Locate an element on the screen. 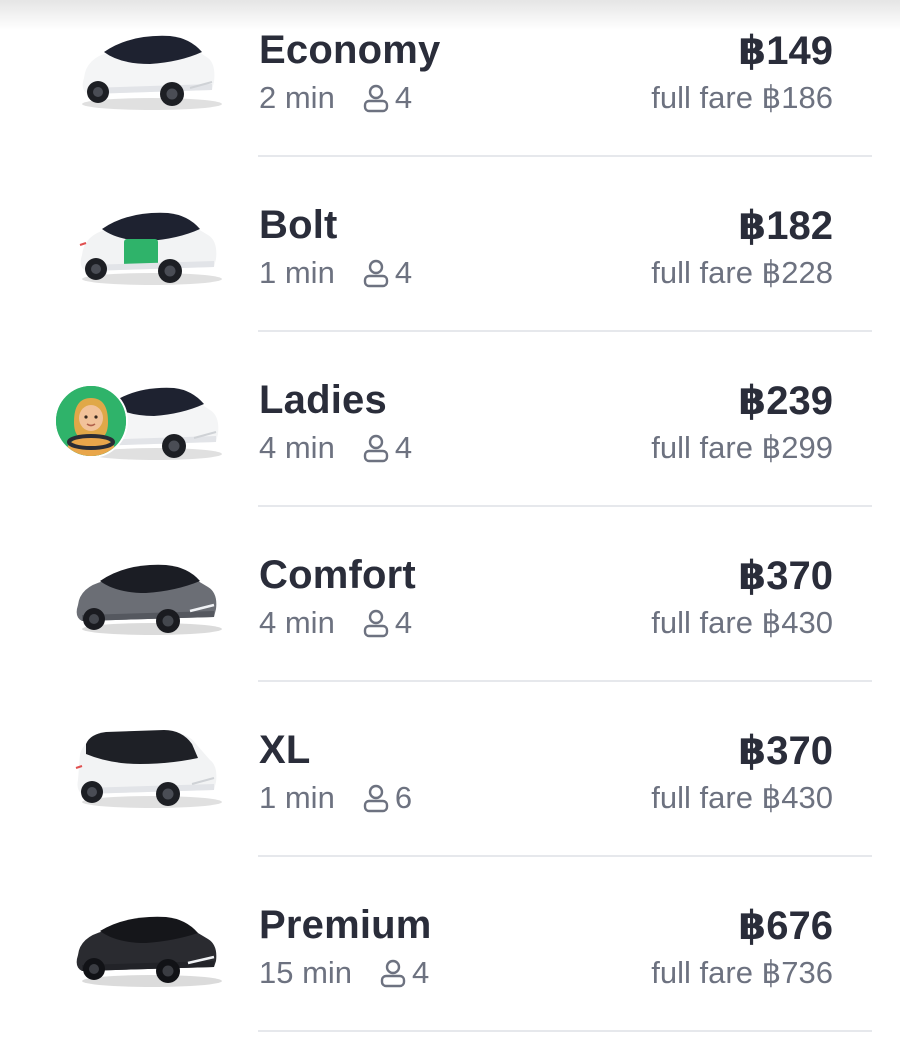 The width and height of the screenshot is (900, 1043). option-meta: 15 min 4 is located at coordinates (344, 973).